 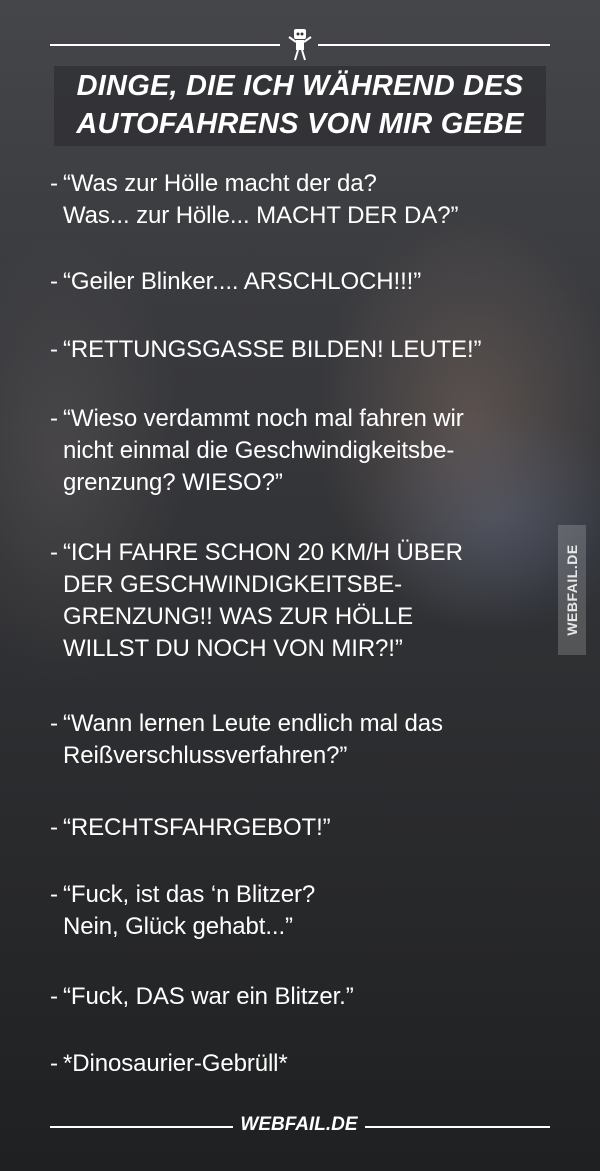 What do you see at coordinates (300, 86) in the screenshot?
I see `title-line-1: DINGE, DIE ICH WÄHREND DES` at bounding box center [300, 86].